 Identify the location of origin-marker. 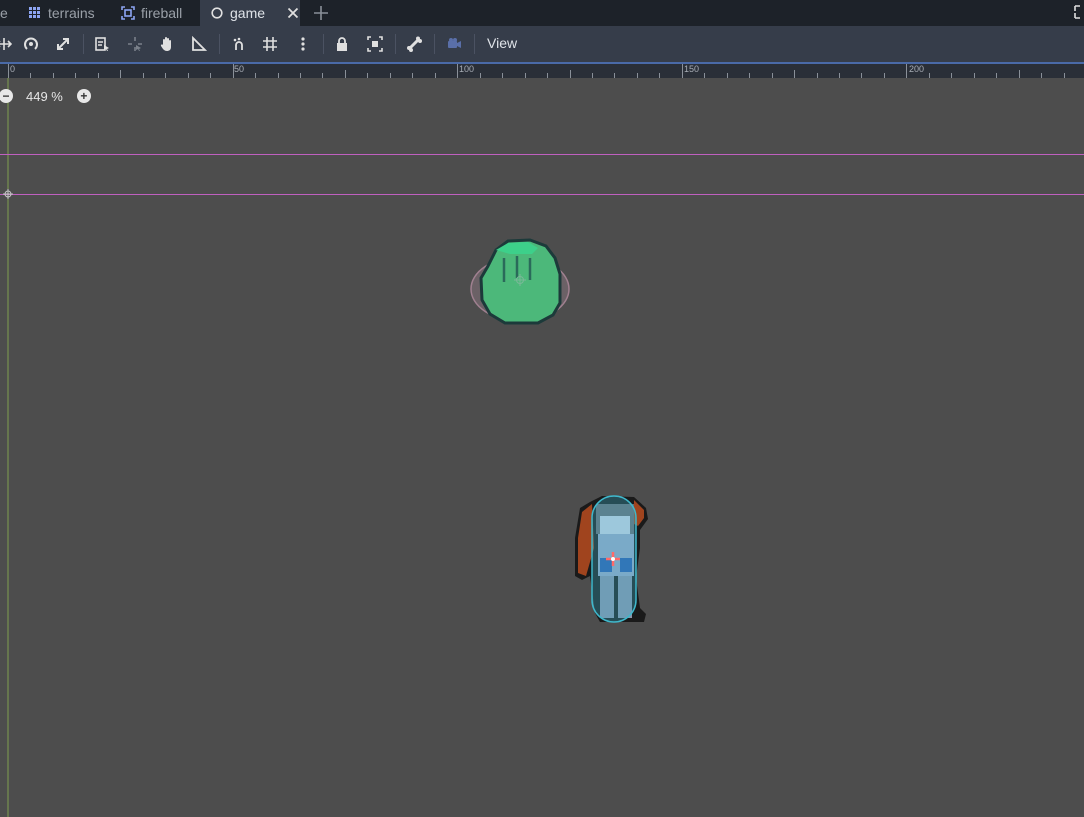
(8, 194).